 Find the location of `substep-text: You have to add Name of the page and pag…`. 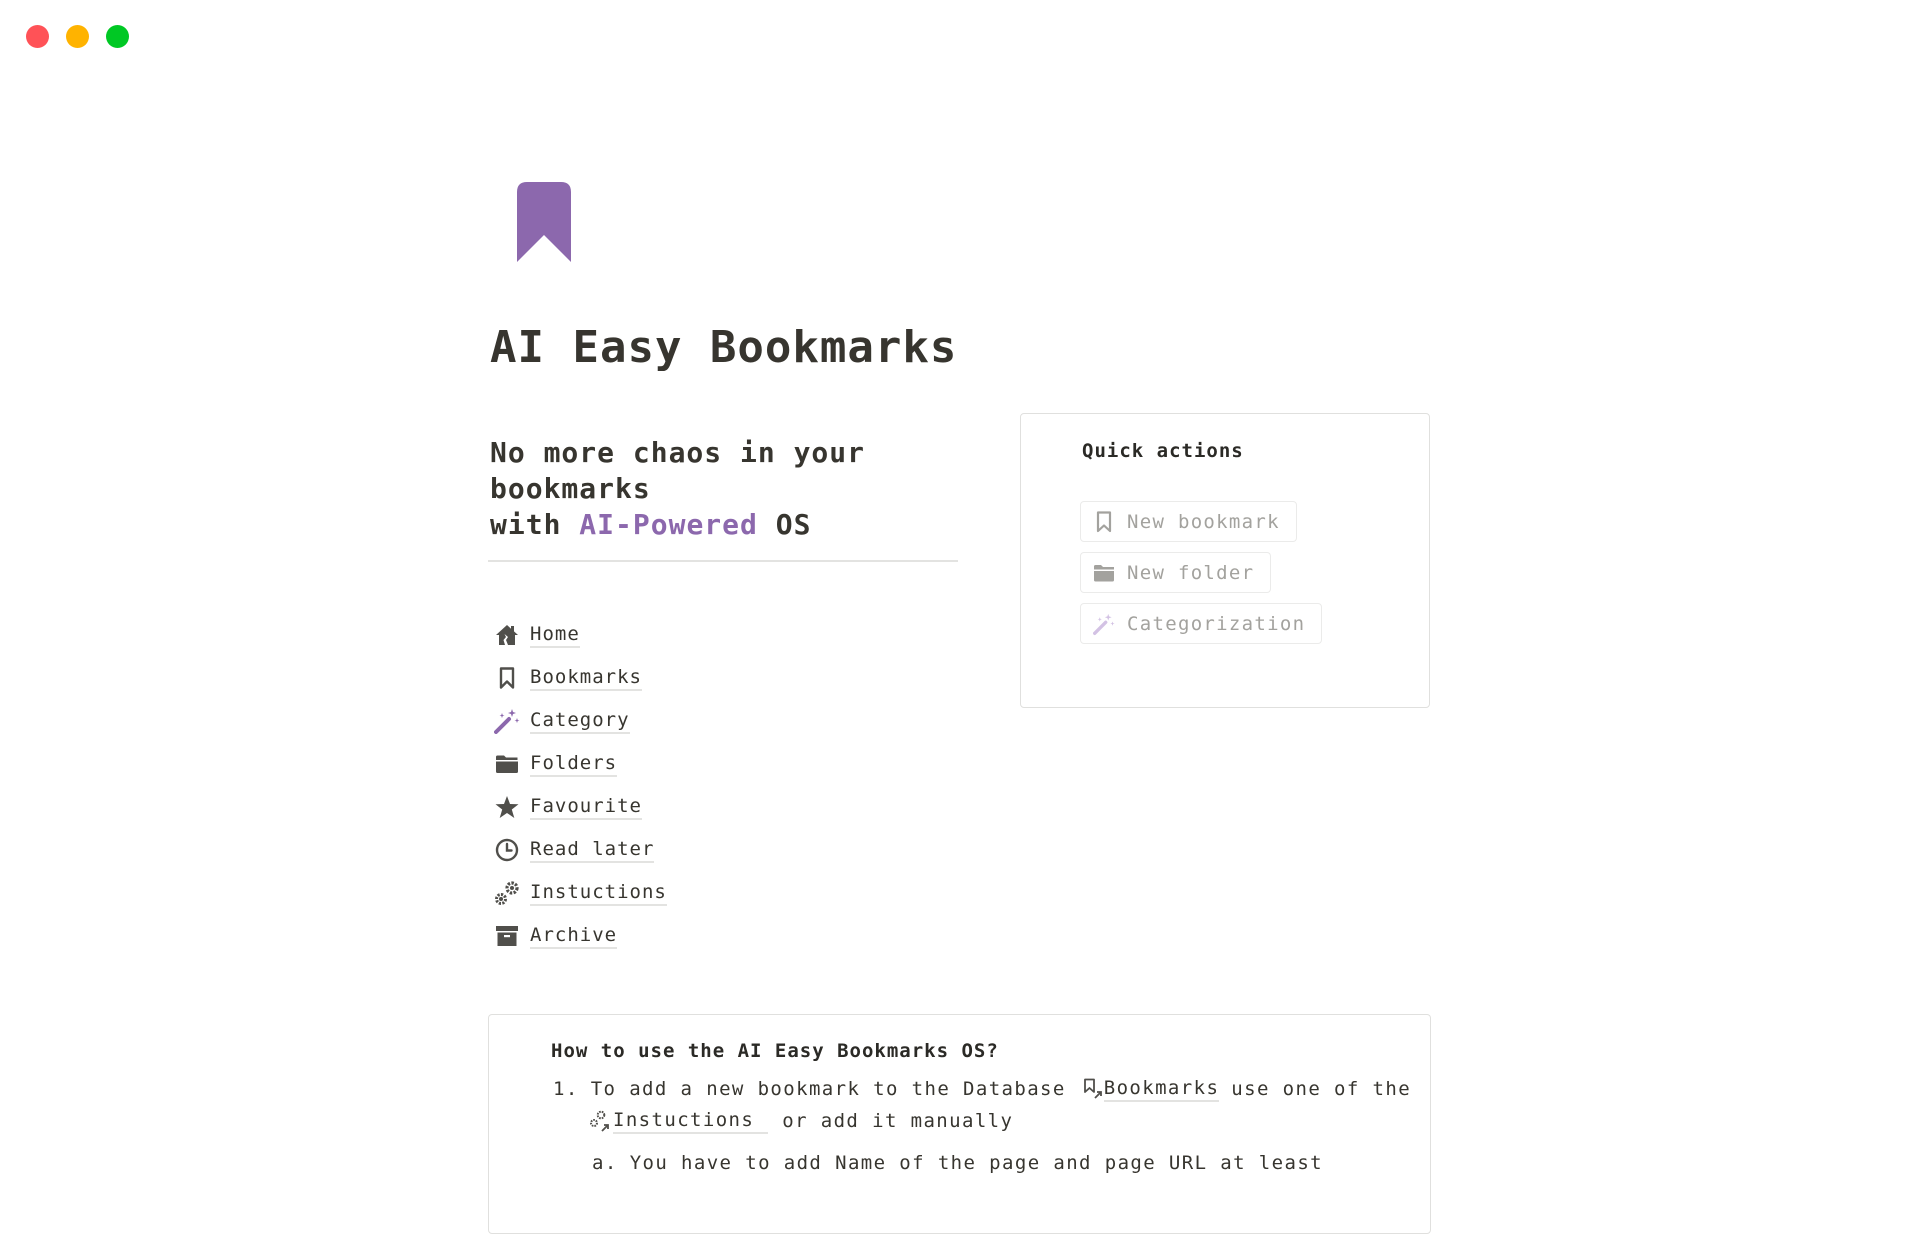

substep-text: You have to add Name of the page and pag… is located at coordinates (976, 1163).